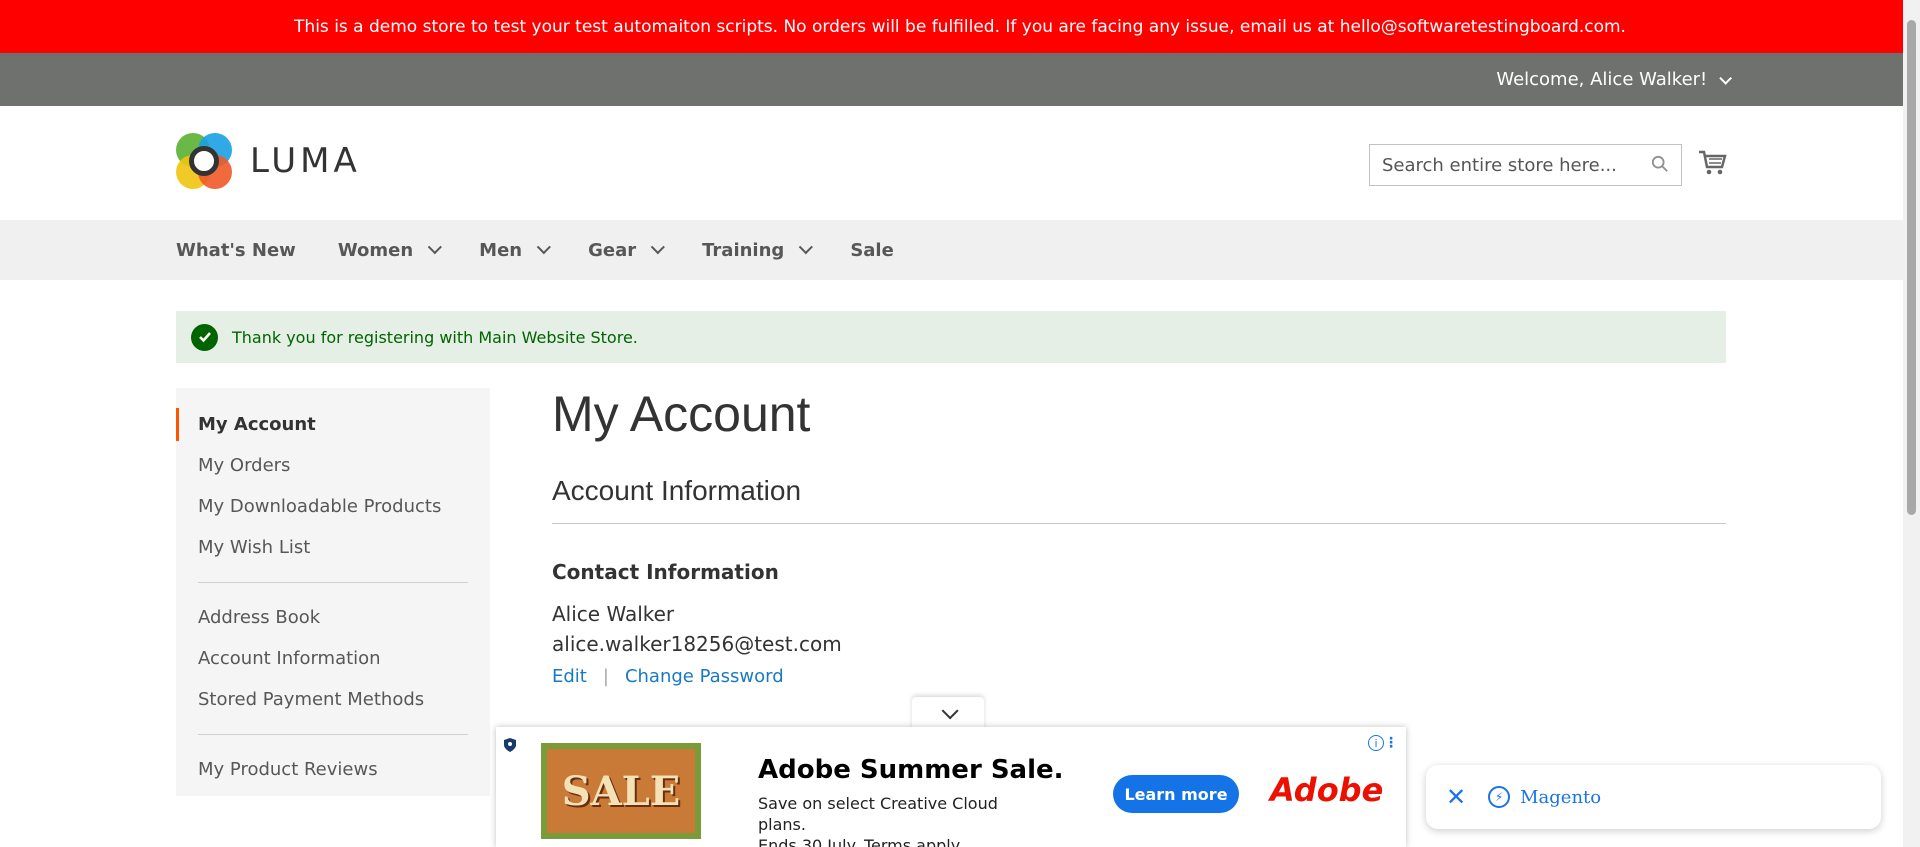 This screenshot has width=1920, height=847. I want to click on sidebar-item-product-reviews: My Product Reviews, so click(333, 769).